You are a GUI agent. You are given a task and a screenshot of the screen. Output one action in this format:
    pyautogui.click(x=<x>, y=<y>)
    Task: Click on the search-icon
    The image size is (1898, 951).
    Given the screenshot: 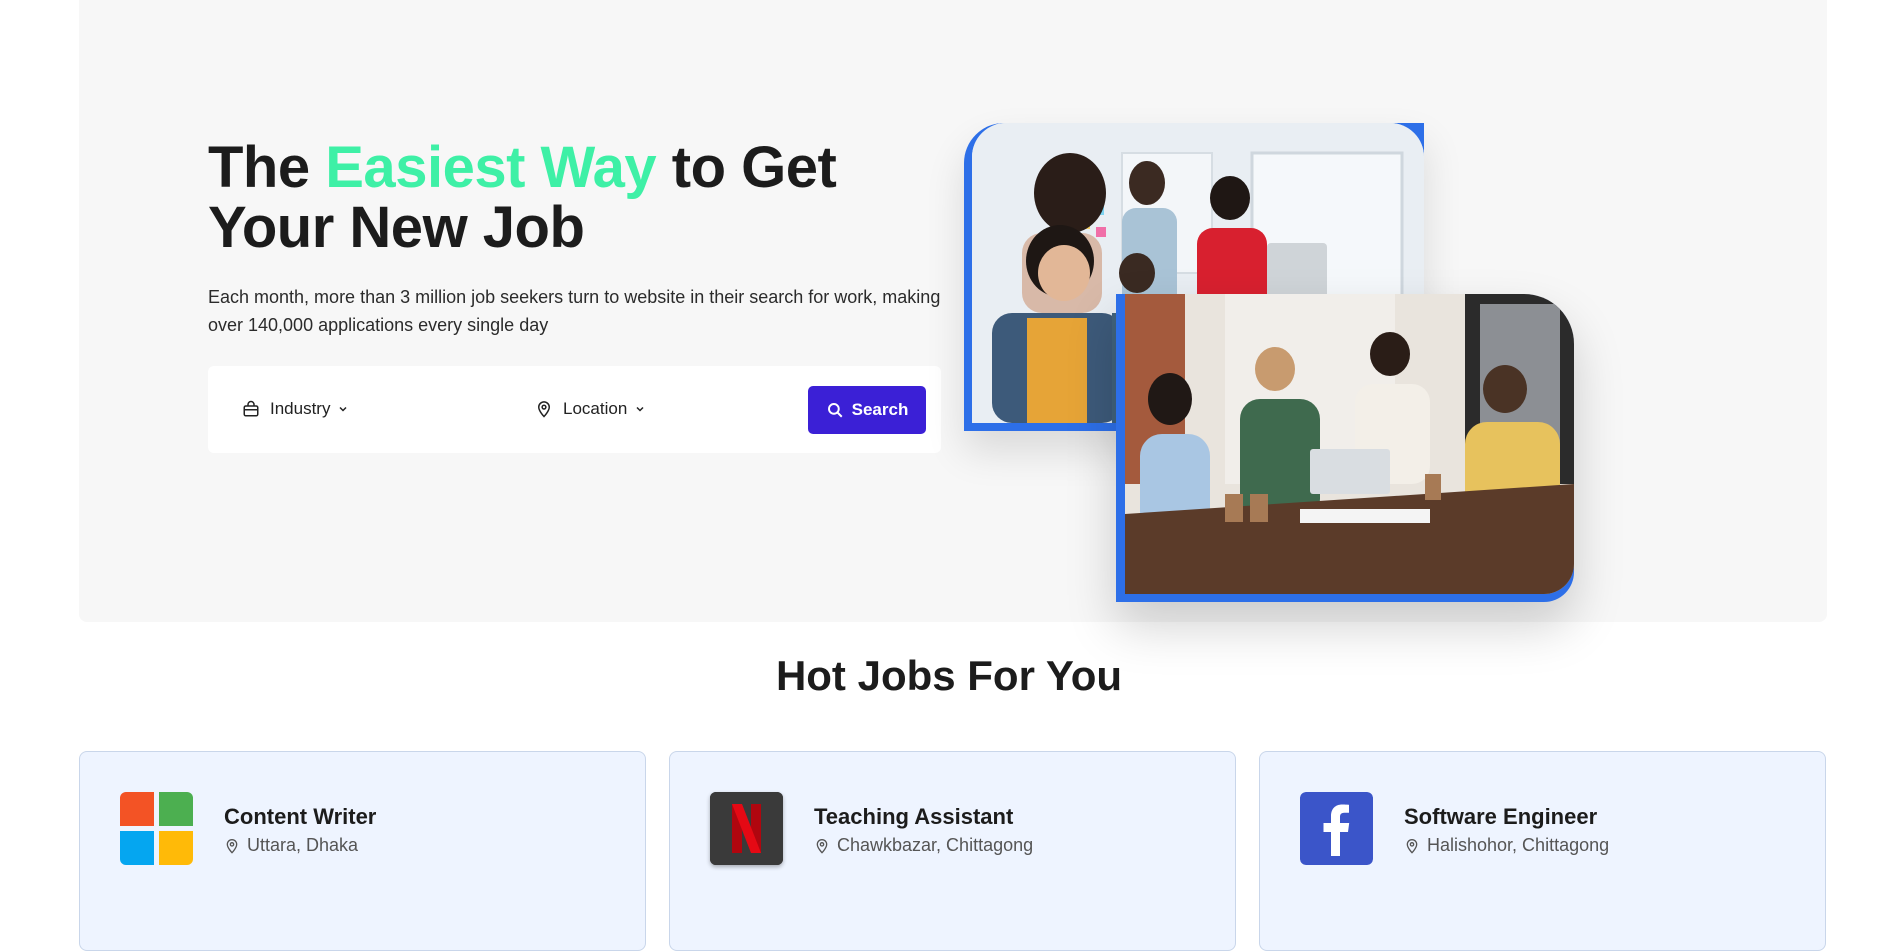 What is the action you would take?
    pyautogui.click(x=835, y=410)
    